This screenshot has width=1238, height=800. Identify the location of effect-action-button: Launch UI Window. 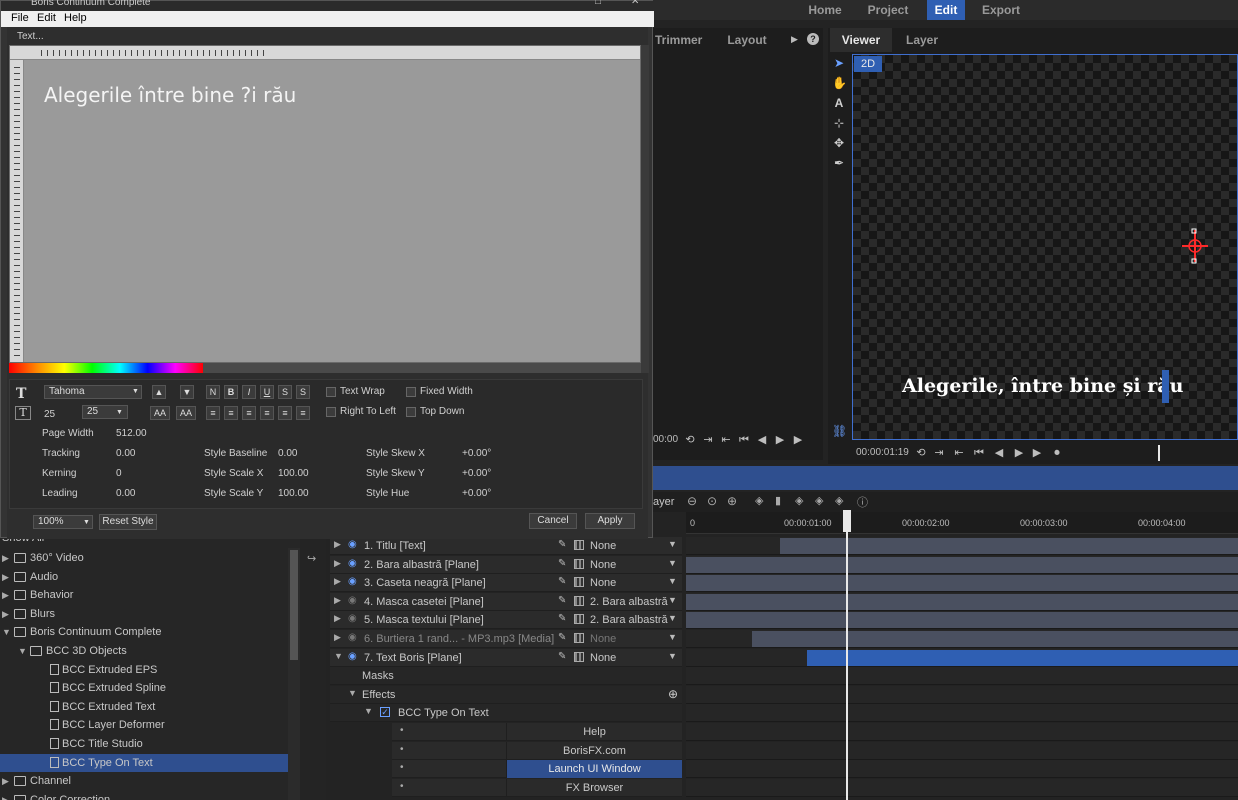
(594, 769).